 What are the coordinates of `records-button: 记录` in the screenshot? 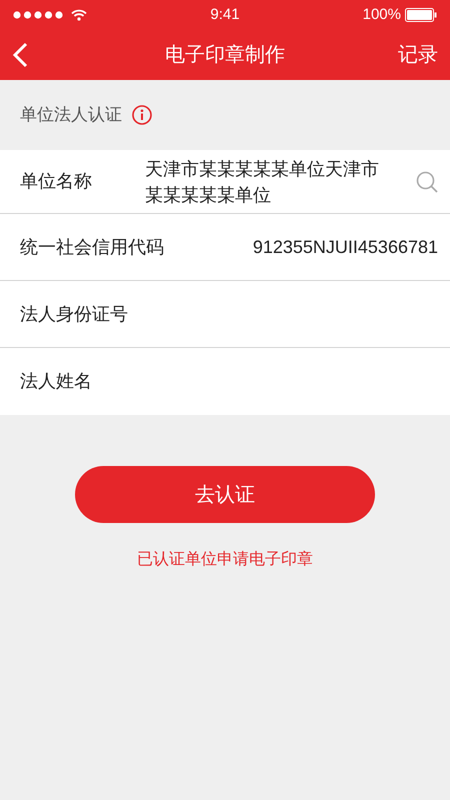 It's located at (418, 55).